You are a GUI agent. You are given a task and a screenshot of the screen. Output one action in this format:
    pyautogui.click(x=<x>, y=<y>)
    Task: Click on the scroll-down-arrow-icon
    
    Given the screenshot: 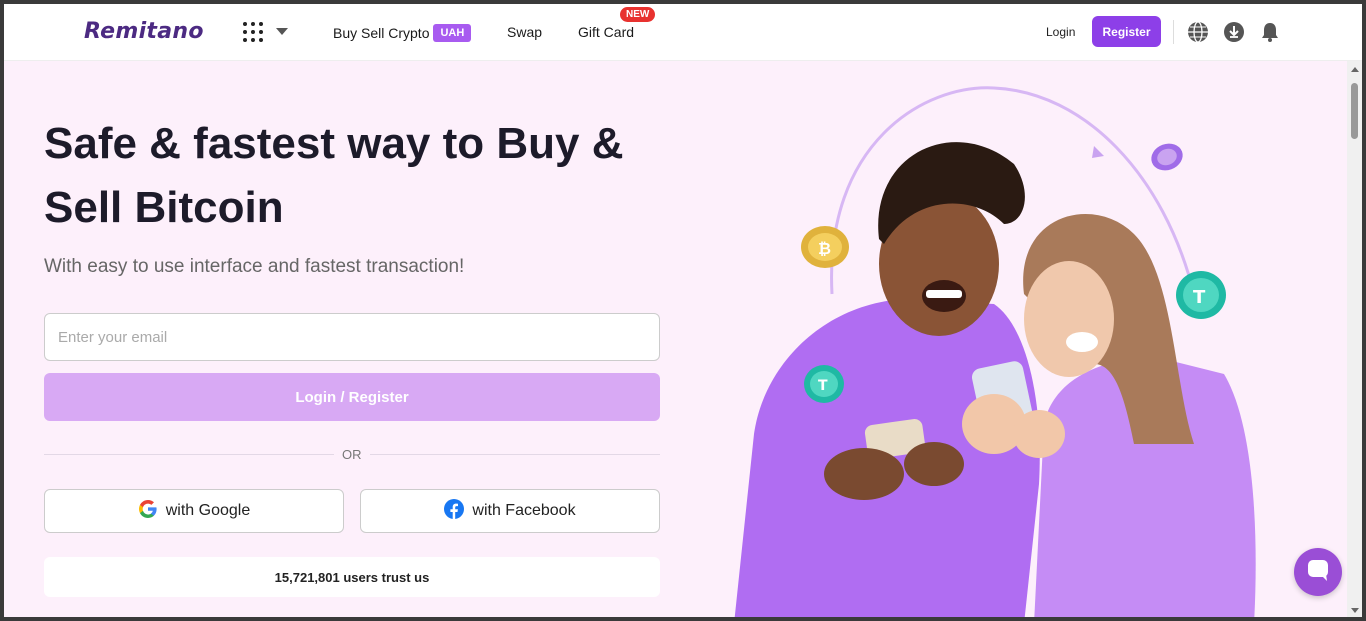 What is the action you would take?
    pyautogui.click(x=1355, y=610)
    